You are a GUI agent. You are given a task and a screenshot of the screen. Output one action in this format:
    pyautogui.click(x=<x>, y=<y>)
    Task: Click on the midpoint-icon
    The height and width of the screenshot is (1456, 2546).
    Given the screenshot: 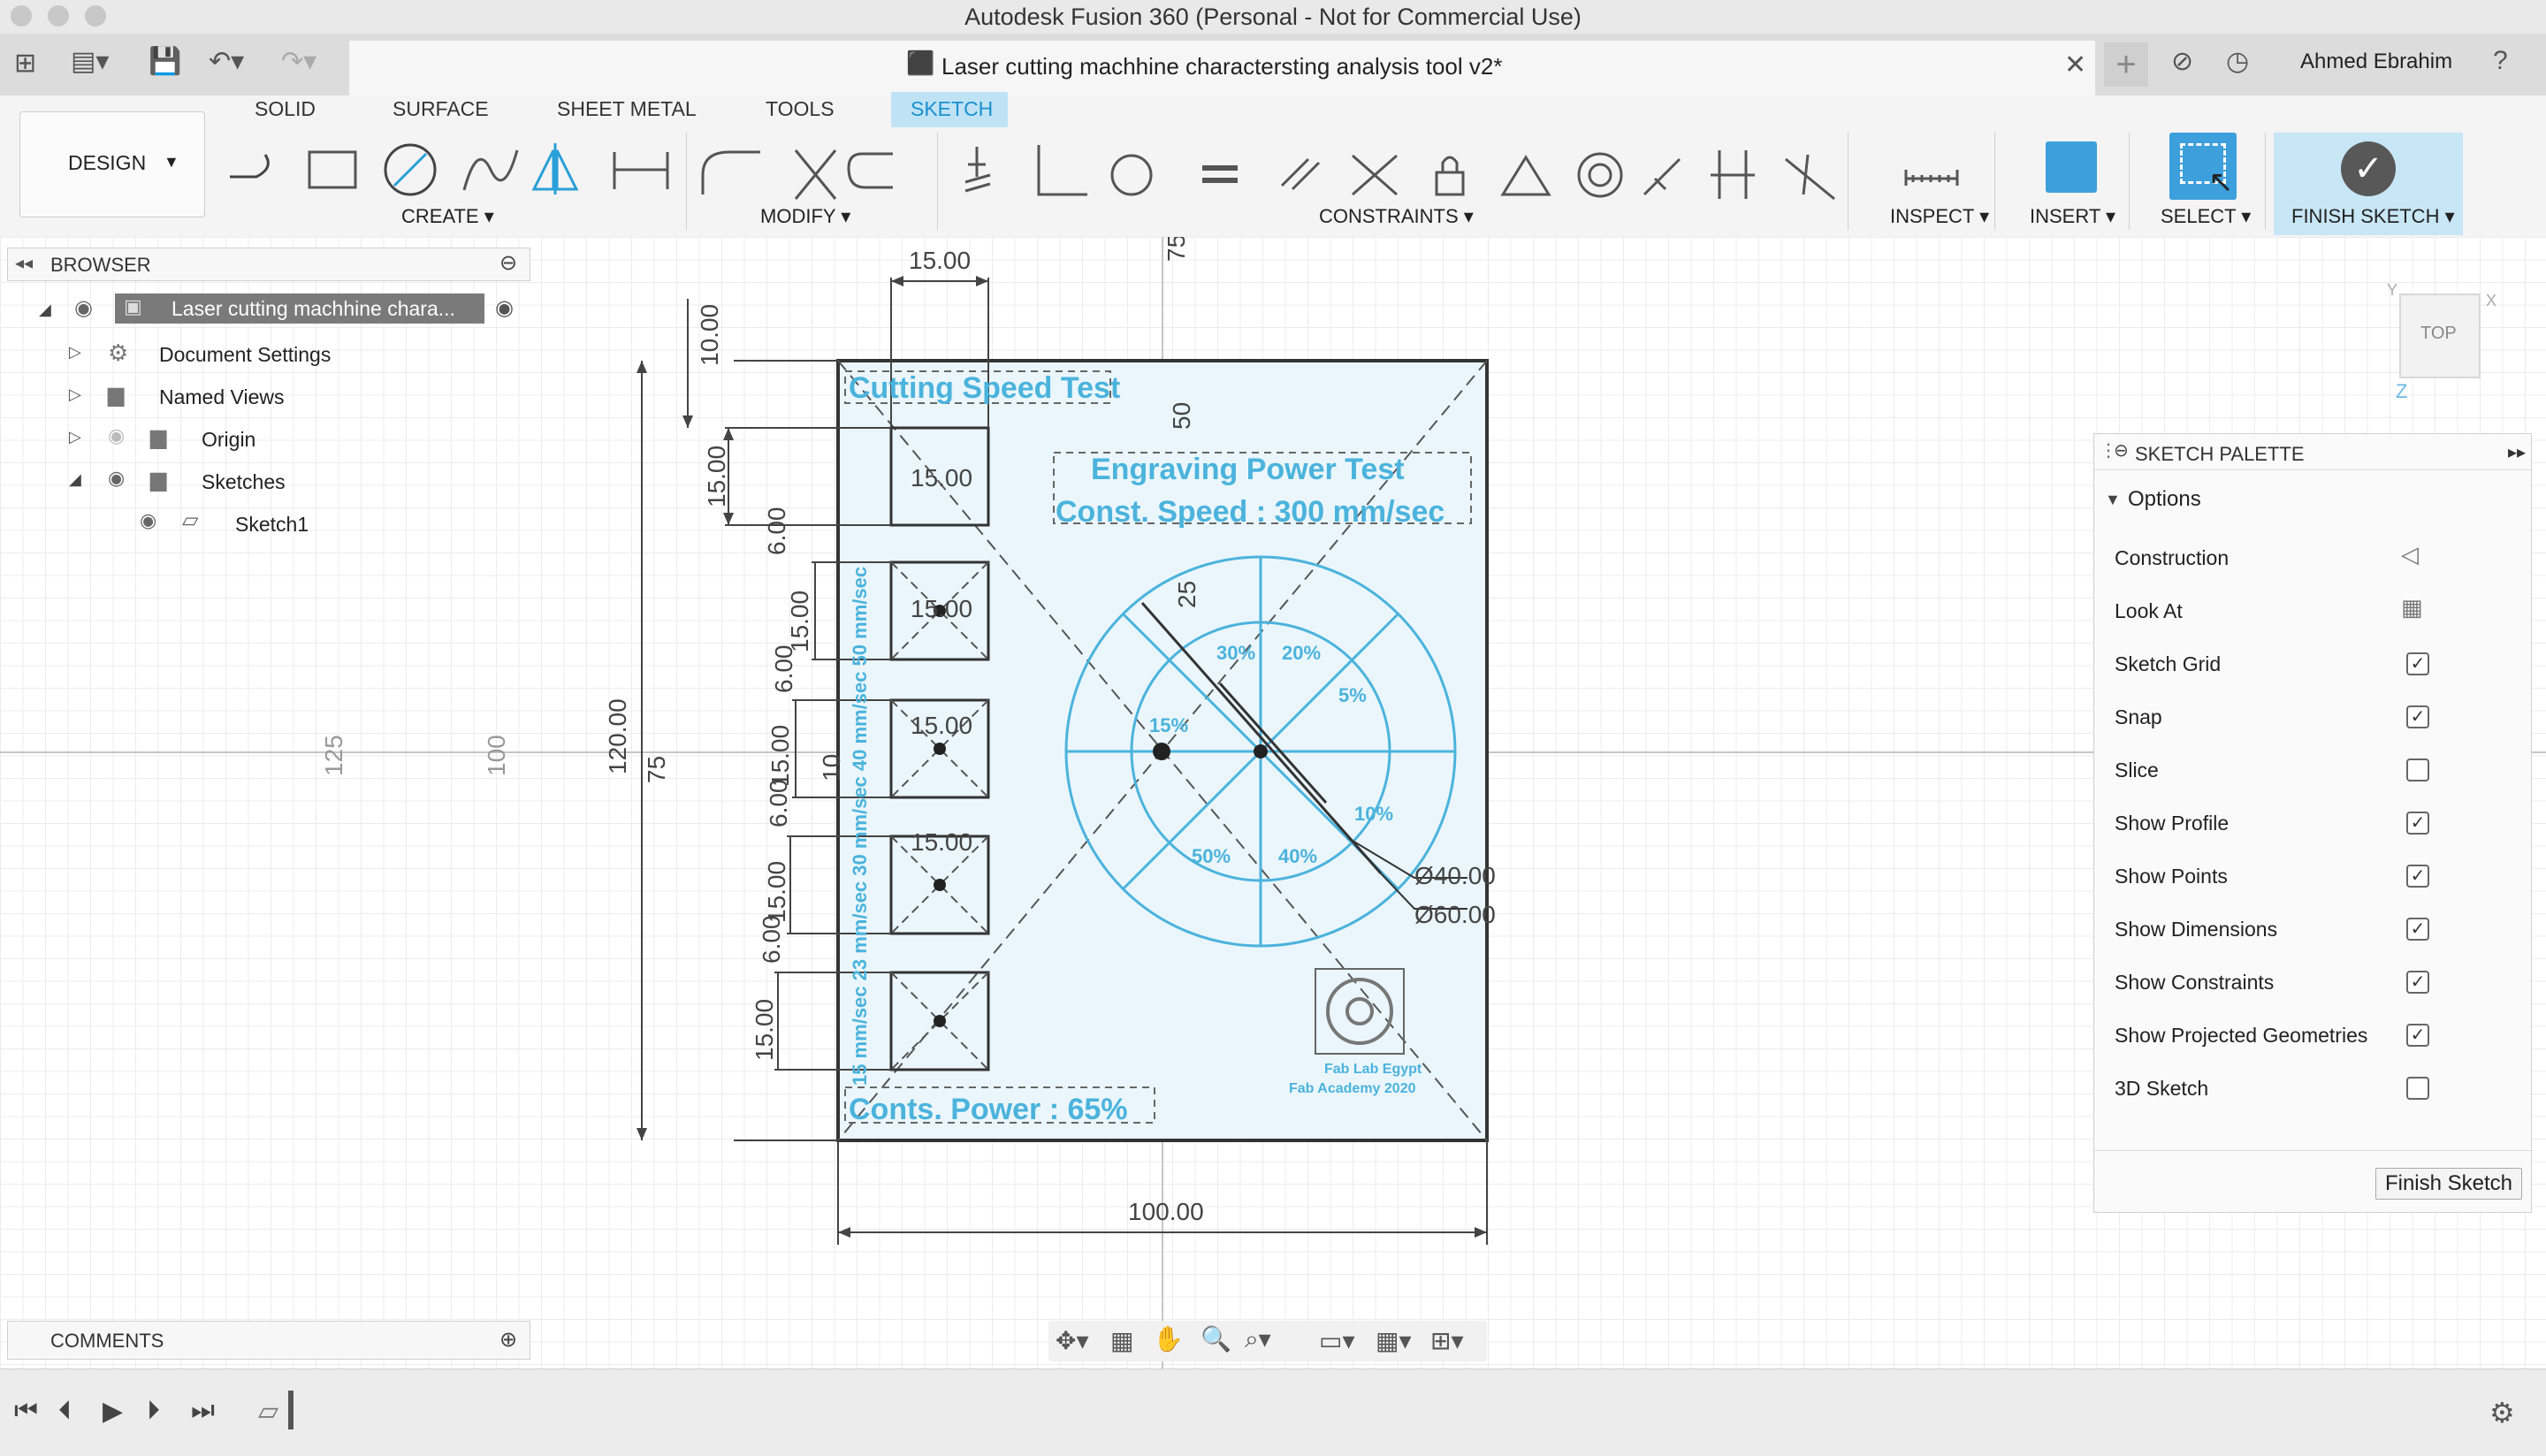 What is the action you would take?
    pyautogui.click(x=1662, y=176)
    